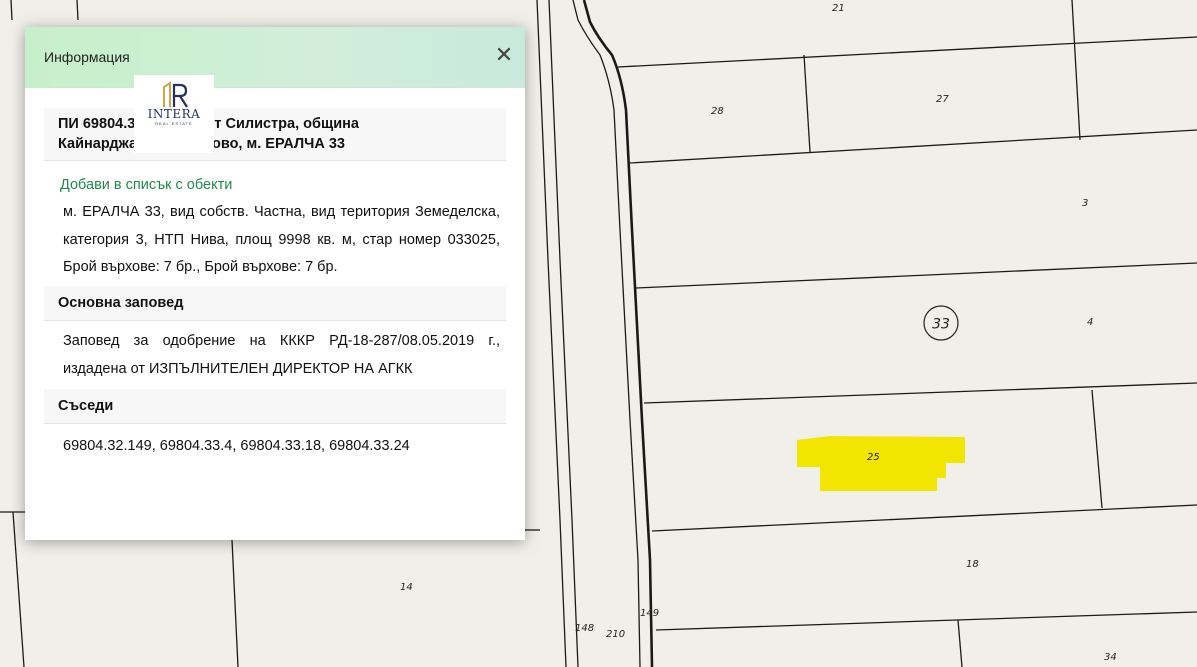 This screenshot has width=1197, height=667. What do you see at coordinates (1085, 203) in the screenshot?
I see `parcel-label: 3` at bounding box center [1085, 203].